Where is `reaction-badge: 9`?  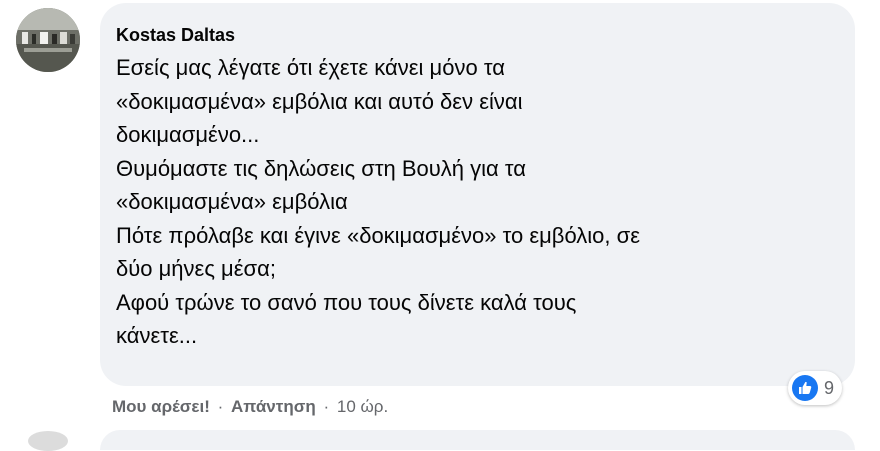
reaction-badge: 9 is located at coordinates (815, 388).